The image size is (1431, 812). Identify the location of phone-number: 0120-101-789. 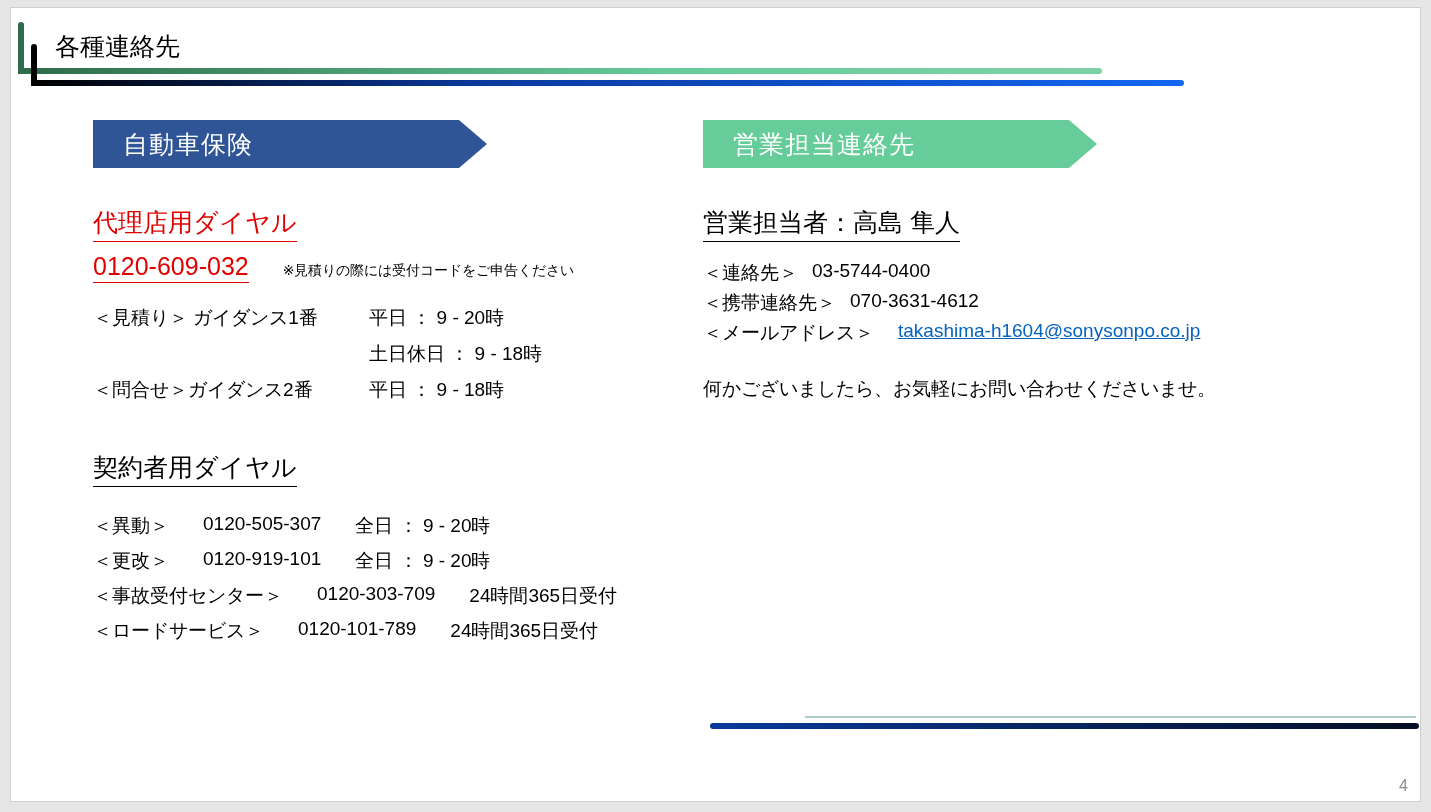
(357, 629).